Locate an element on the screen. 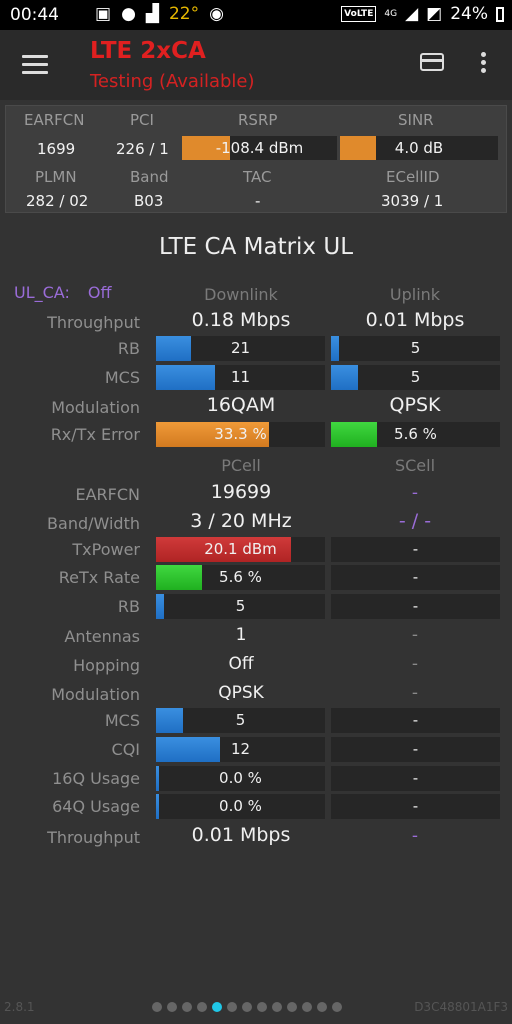  rsrp-bar: -108.4 dBm is located at coordinates (259, 148).